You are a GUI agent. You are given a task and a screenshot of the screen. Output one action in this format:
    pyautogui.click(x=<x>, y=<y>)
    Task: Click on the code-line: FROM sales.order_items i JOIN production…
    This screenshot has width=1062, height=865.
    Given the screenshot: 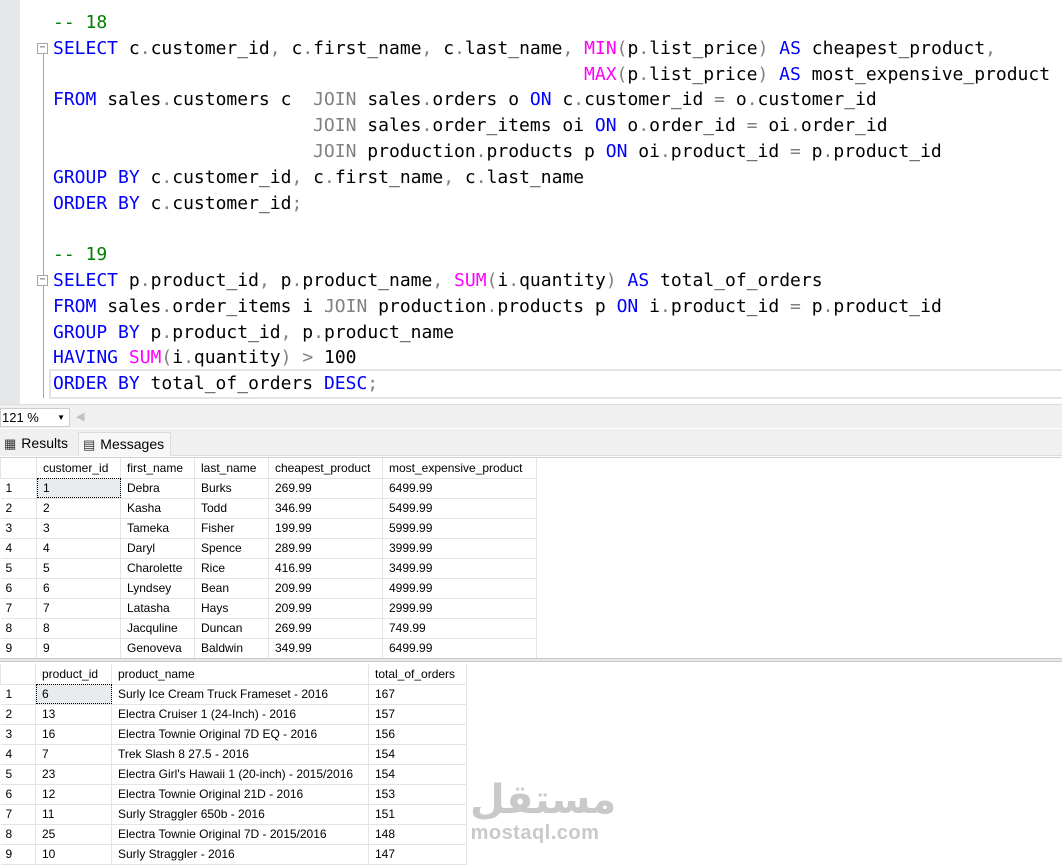 What is the action you would take?
    pyautogui.click(x=557, y=307)
    